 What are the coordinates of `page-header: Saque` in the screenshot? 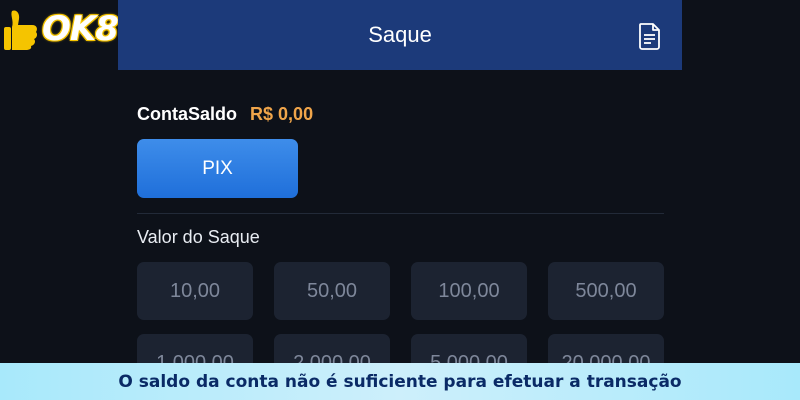 It's located at (400, 35).